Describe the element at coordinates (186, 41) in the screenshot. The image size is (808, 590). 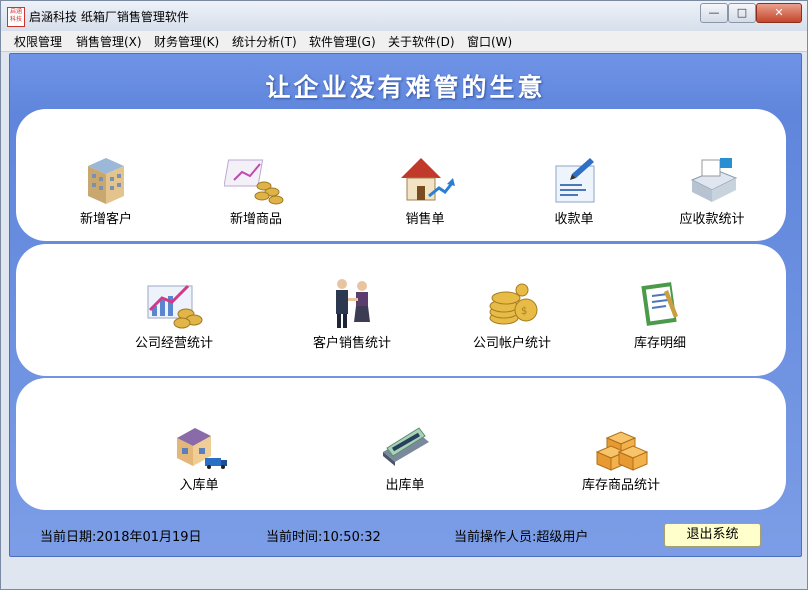
I see `menu-finance: 财务管理(K)` at that location.